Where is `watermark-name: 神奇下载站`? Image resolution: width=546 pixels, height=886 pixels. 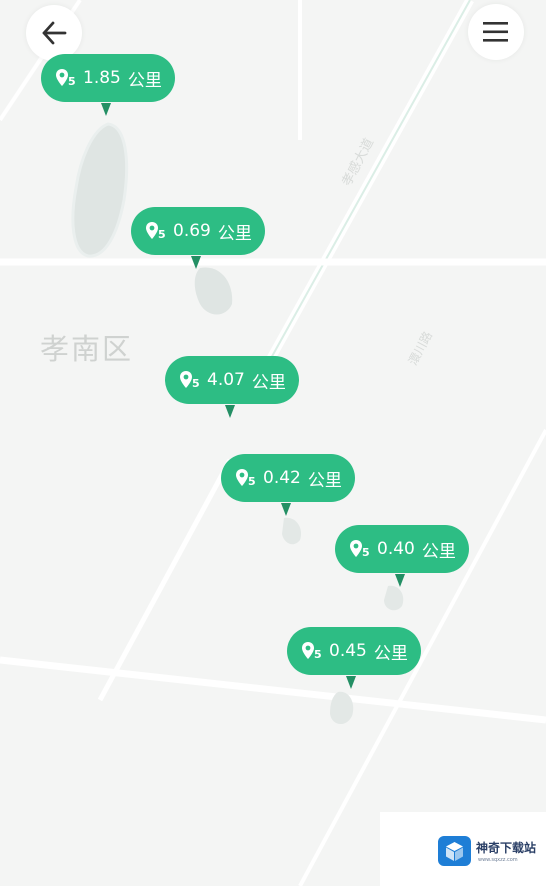
watermark-name: 神奇下载站 is located at coordinates (506, 848).